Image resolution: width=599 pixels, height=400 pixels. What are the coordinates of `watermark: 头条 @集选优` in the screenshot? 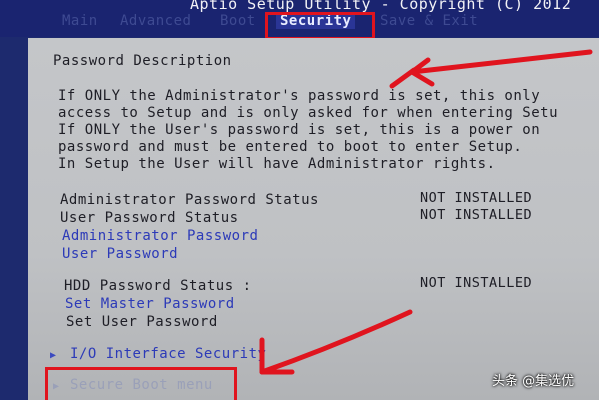 It's located at (533, 381).